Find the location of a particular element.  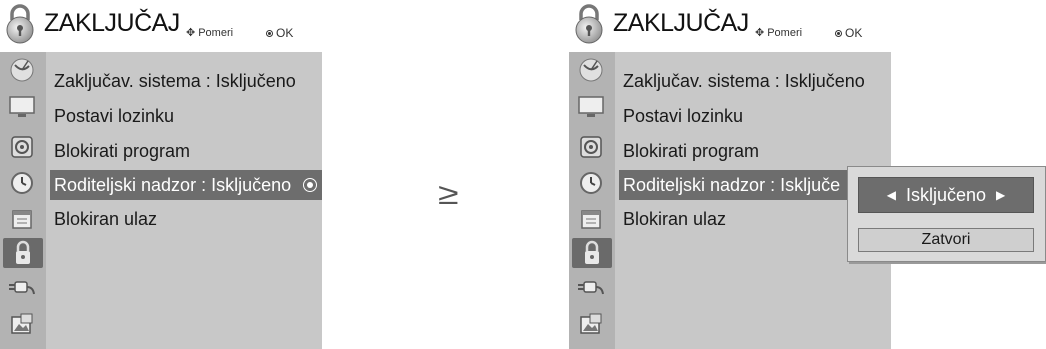

step-arrow: ≥ is located at coordinates (448, 194).